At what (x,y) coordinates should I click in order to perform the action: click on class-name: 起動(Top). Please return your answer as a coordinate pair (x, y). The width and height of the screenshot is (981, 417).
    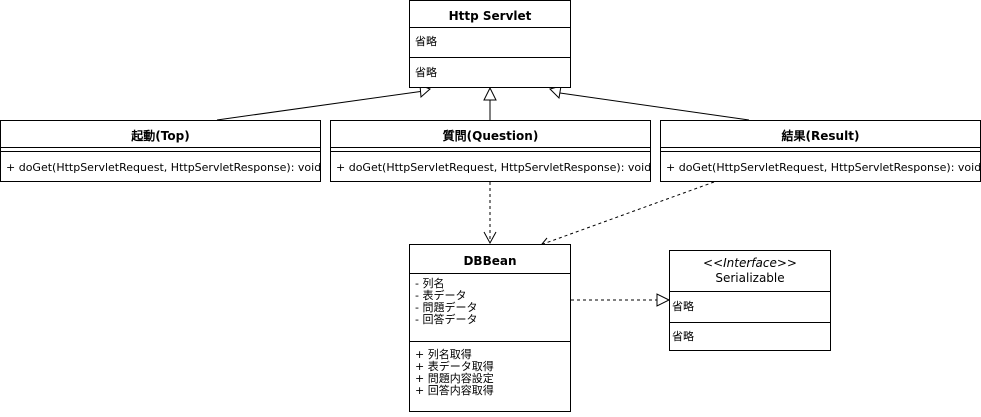
    Looking at the image, I should click on (160, 136).